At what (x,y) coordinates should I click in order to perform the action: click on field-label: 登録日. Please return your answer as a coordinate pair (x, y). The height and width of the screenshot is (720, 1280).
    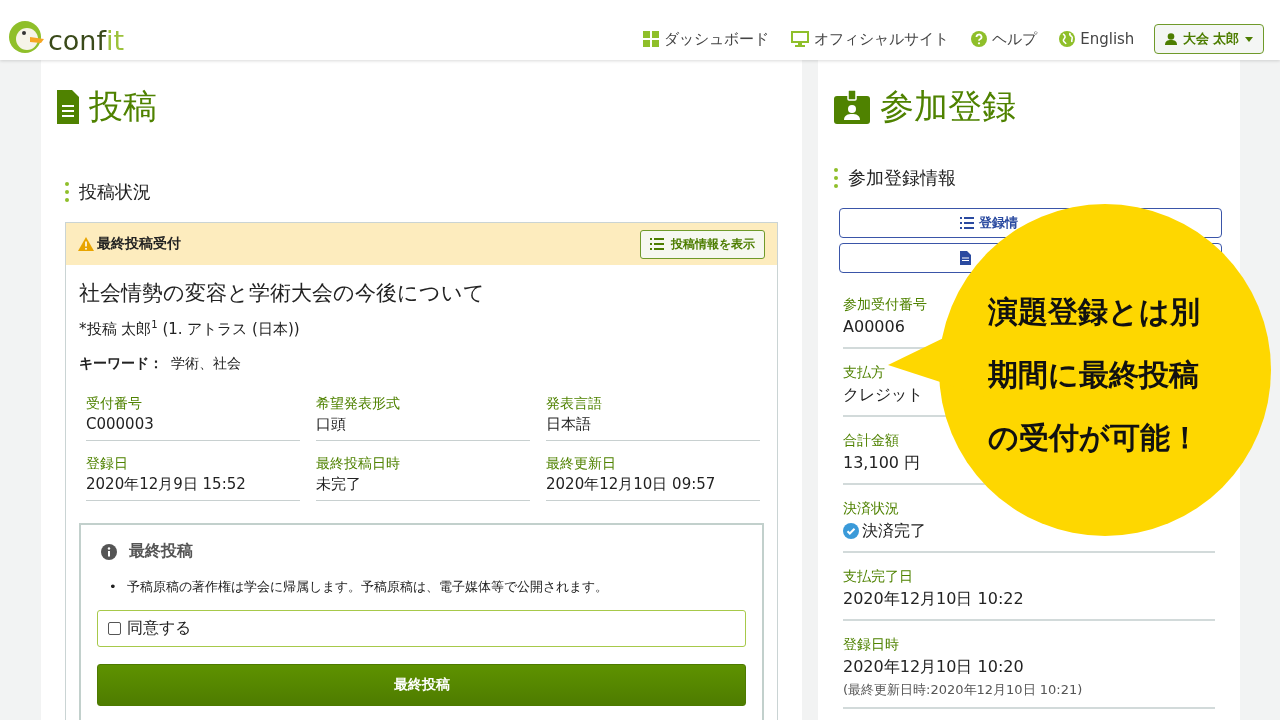
    Looking at the image, I should click on (107, 463).